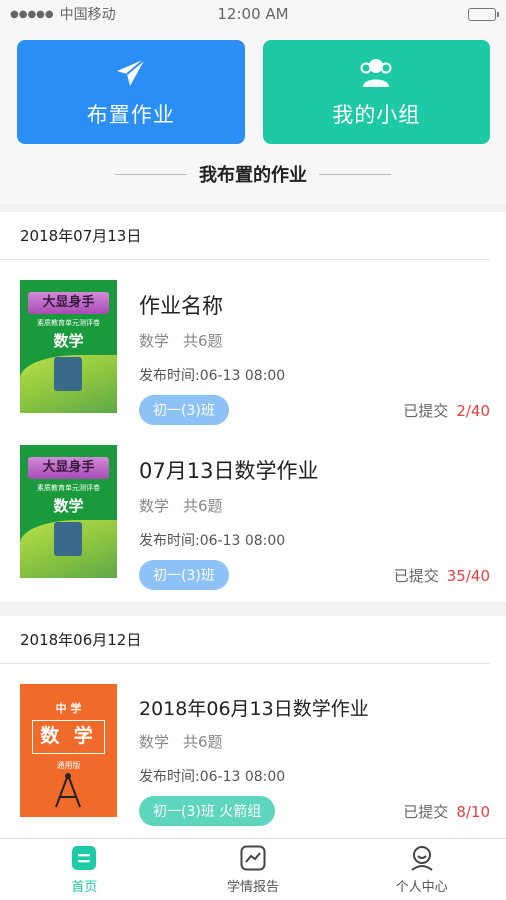 The image size is (506, 900). Describe the element at coordinates (421, 887) in the screenshot. I see `tab-label: 个人中心` at that location.